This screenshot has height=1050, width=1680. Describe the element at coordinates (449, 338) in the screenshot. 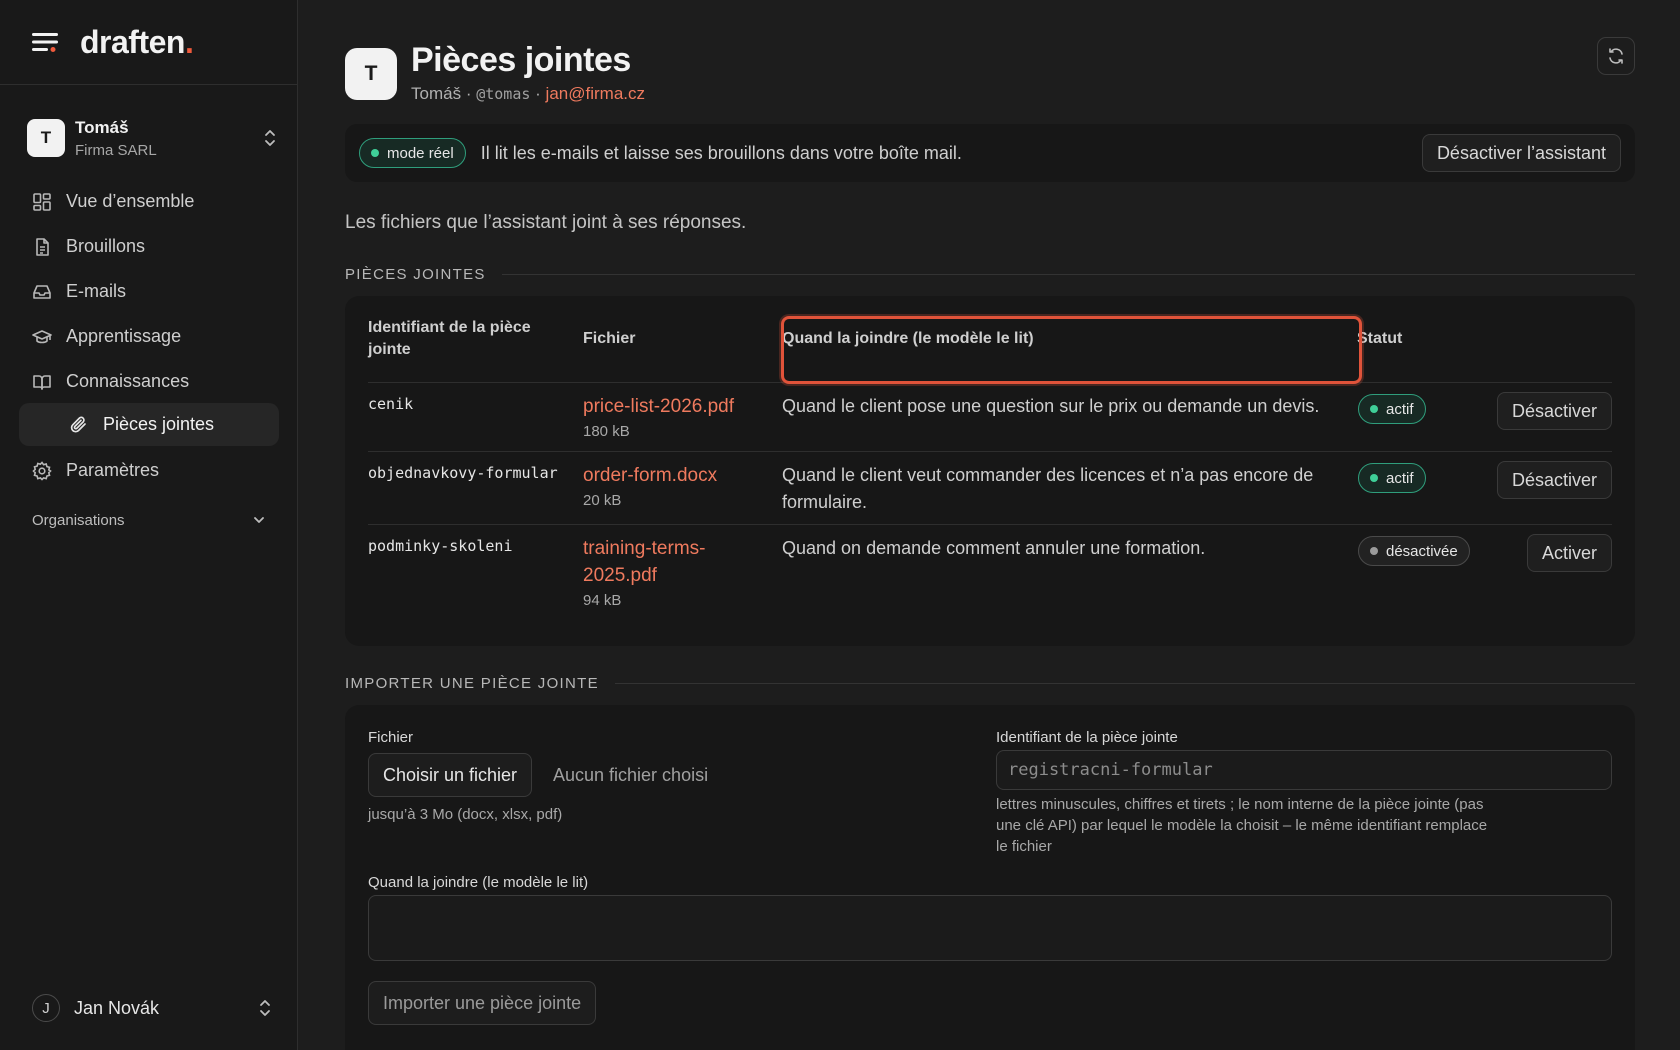

I see `column-header-id: Identifiant de la pièce jointe` at that location.